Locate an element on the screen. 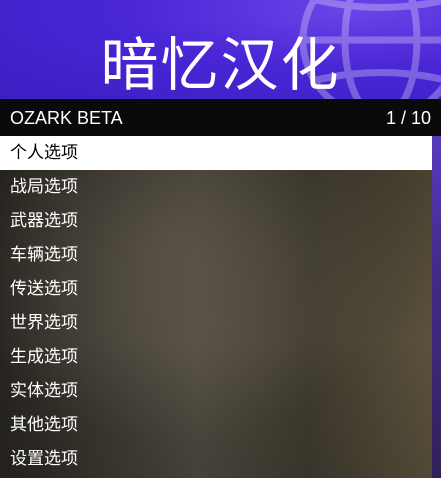 The image size is (441, 478). option-self: 个人选项 is located at coordinates (216, 153).